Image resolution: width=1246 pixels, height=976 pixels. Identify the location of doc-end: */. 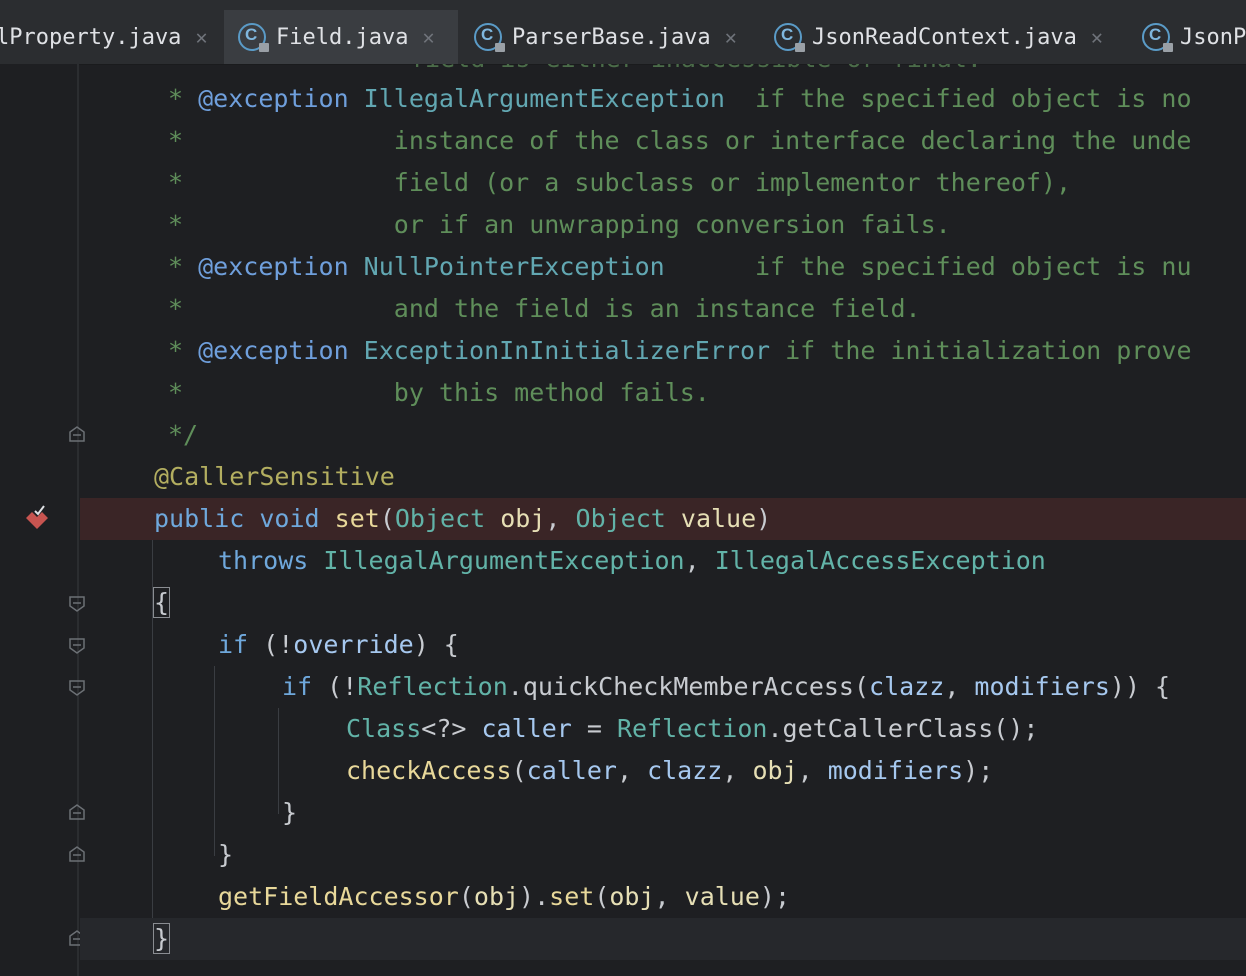
(183, 434).